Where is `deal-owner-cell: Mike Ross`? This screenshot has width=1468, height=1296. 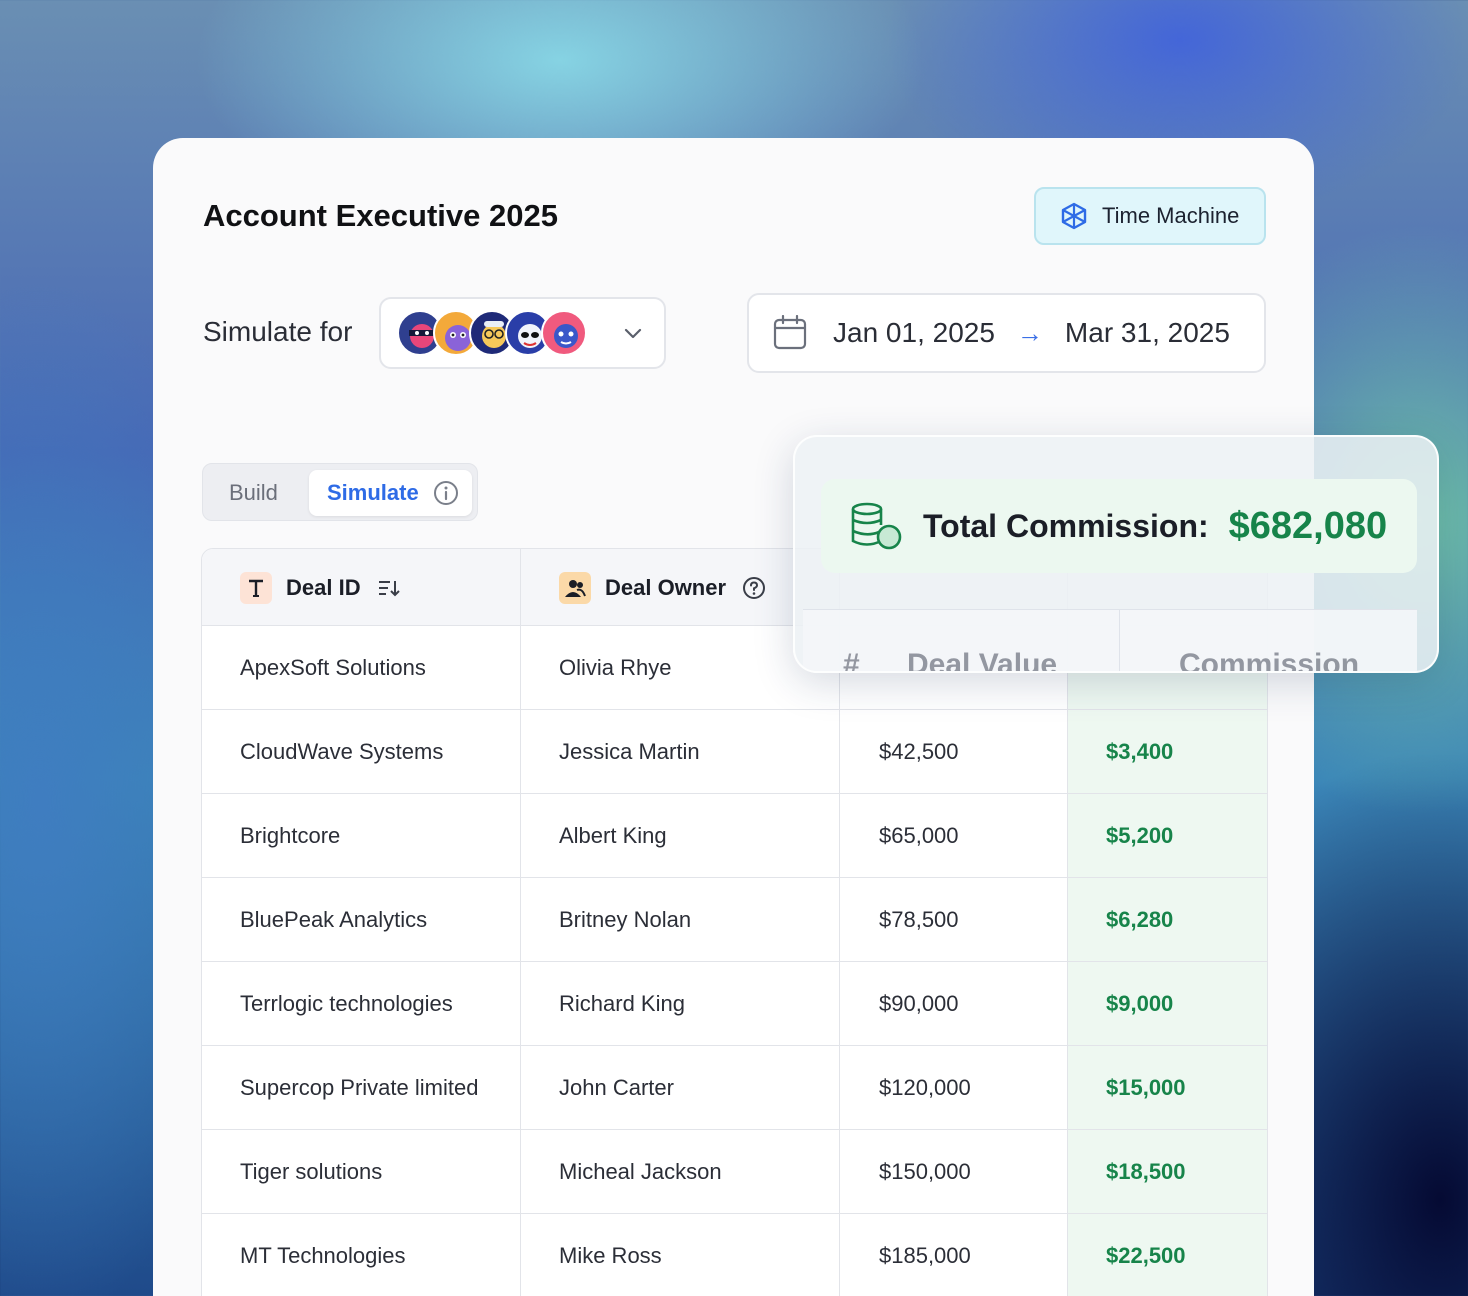 deal-owner-cell: Mike Ross is located at coordinates (610, 1255).